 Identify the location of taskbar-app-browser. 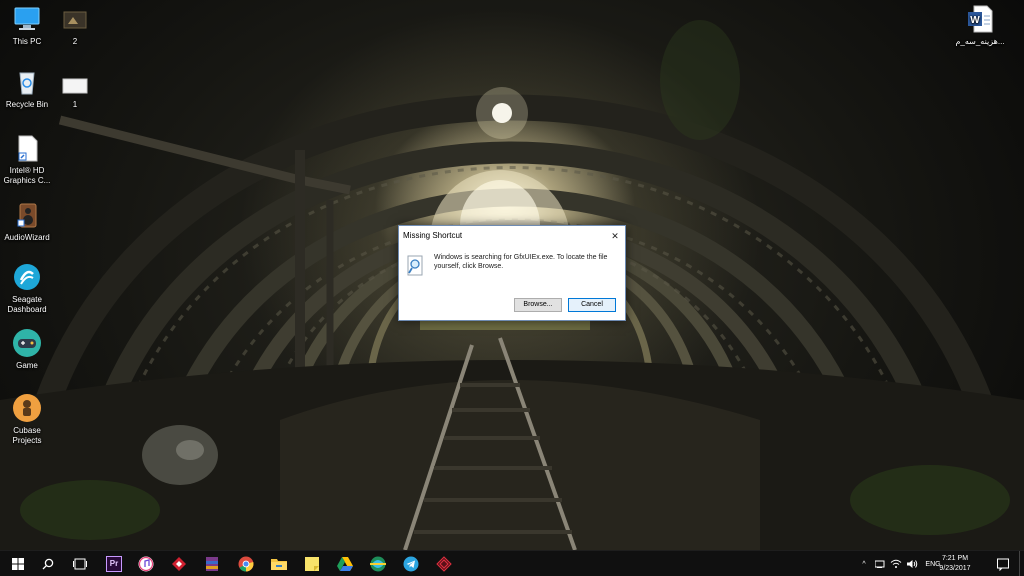
(378, 563).